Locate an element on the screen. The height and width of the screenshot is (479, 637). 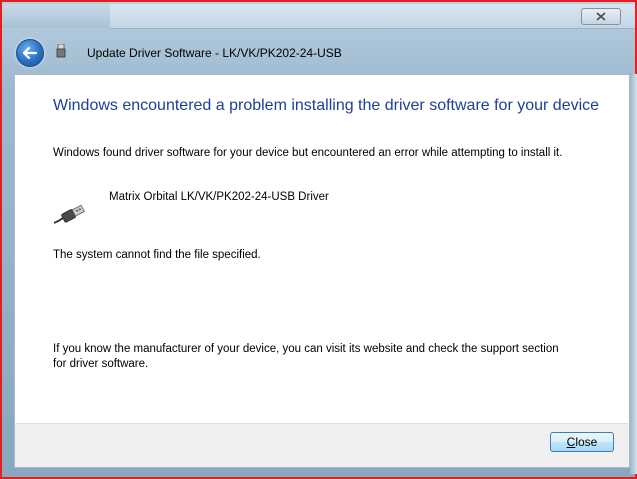
usb-device-icon is located at coordinates (61, 51).